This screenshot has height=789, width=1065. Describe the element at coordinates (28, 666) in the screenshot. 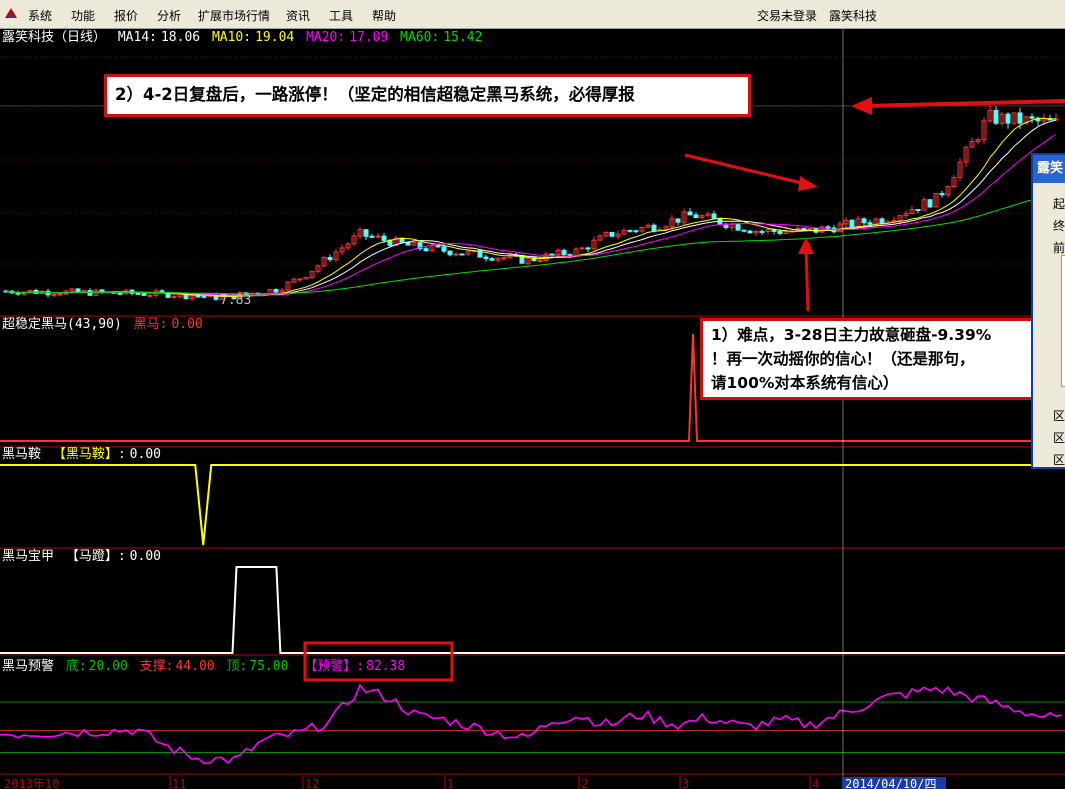

I see `warning-label: 黑马预警` at that location.